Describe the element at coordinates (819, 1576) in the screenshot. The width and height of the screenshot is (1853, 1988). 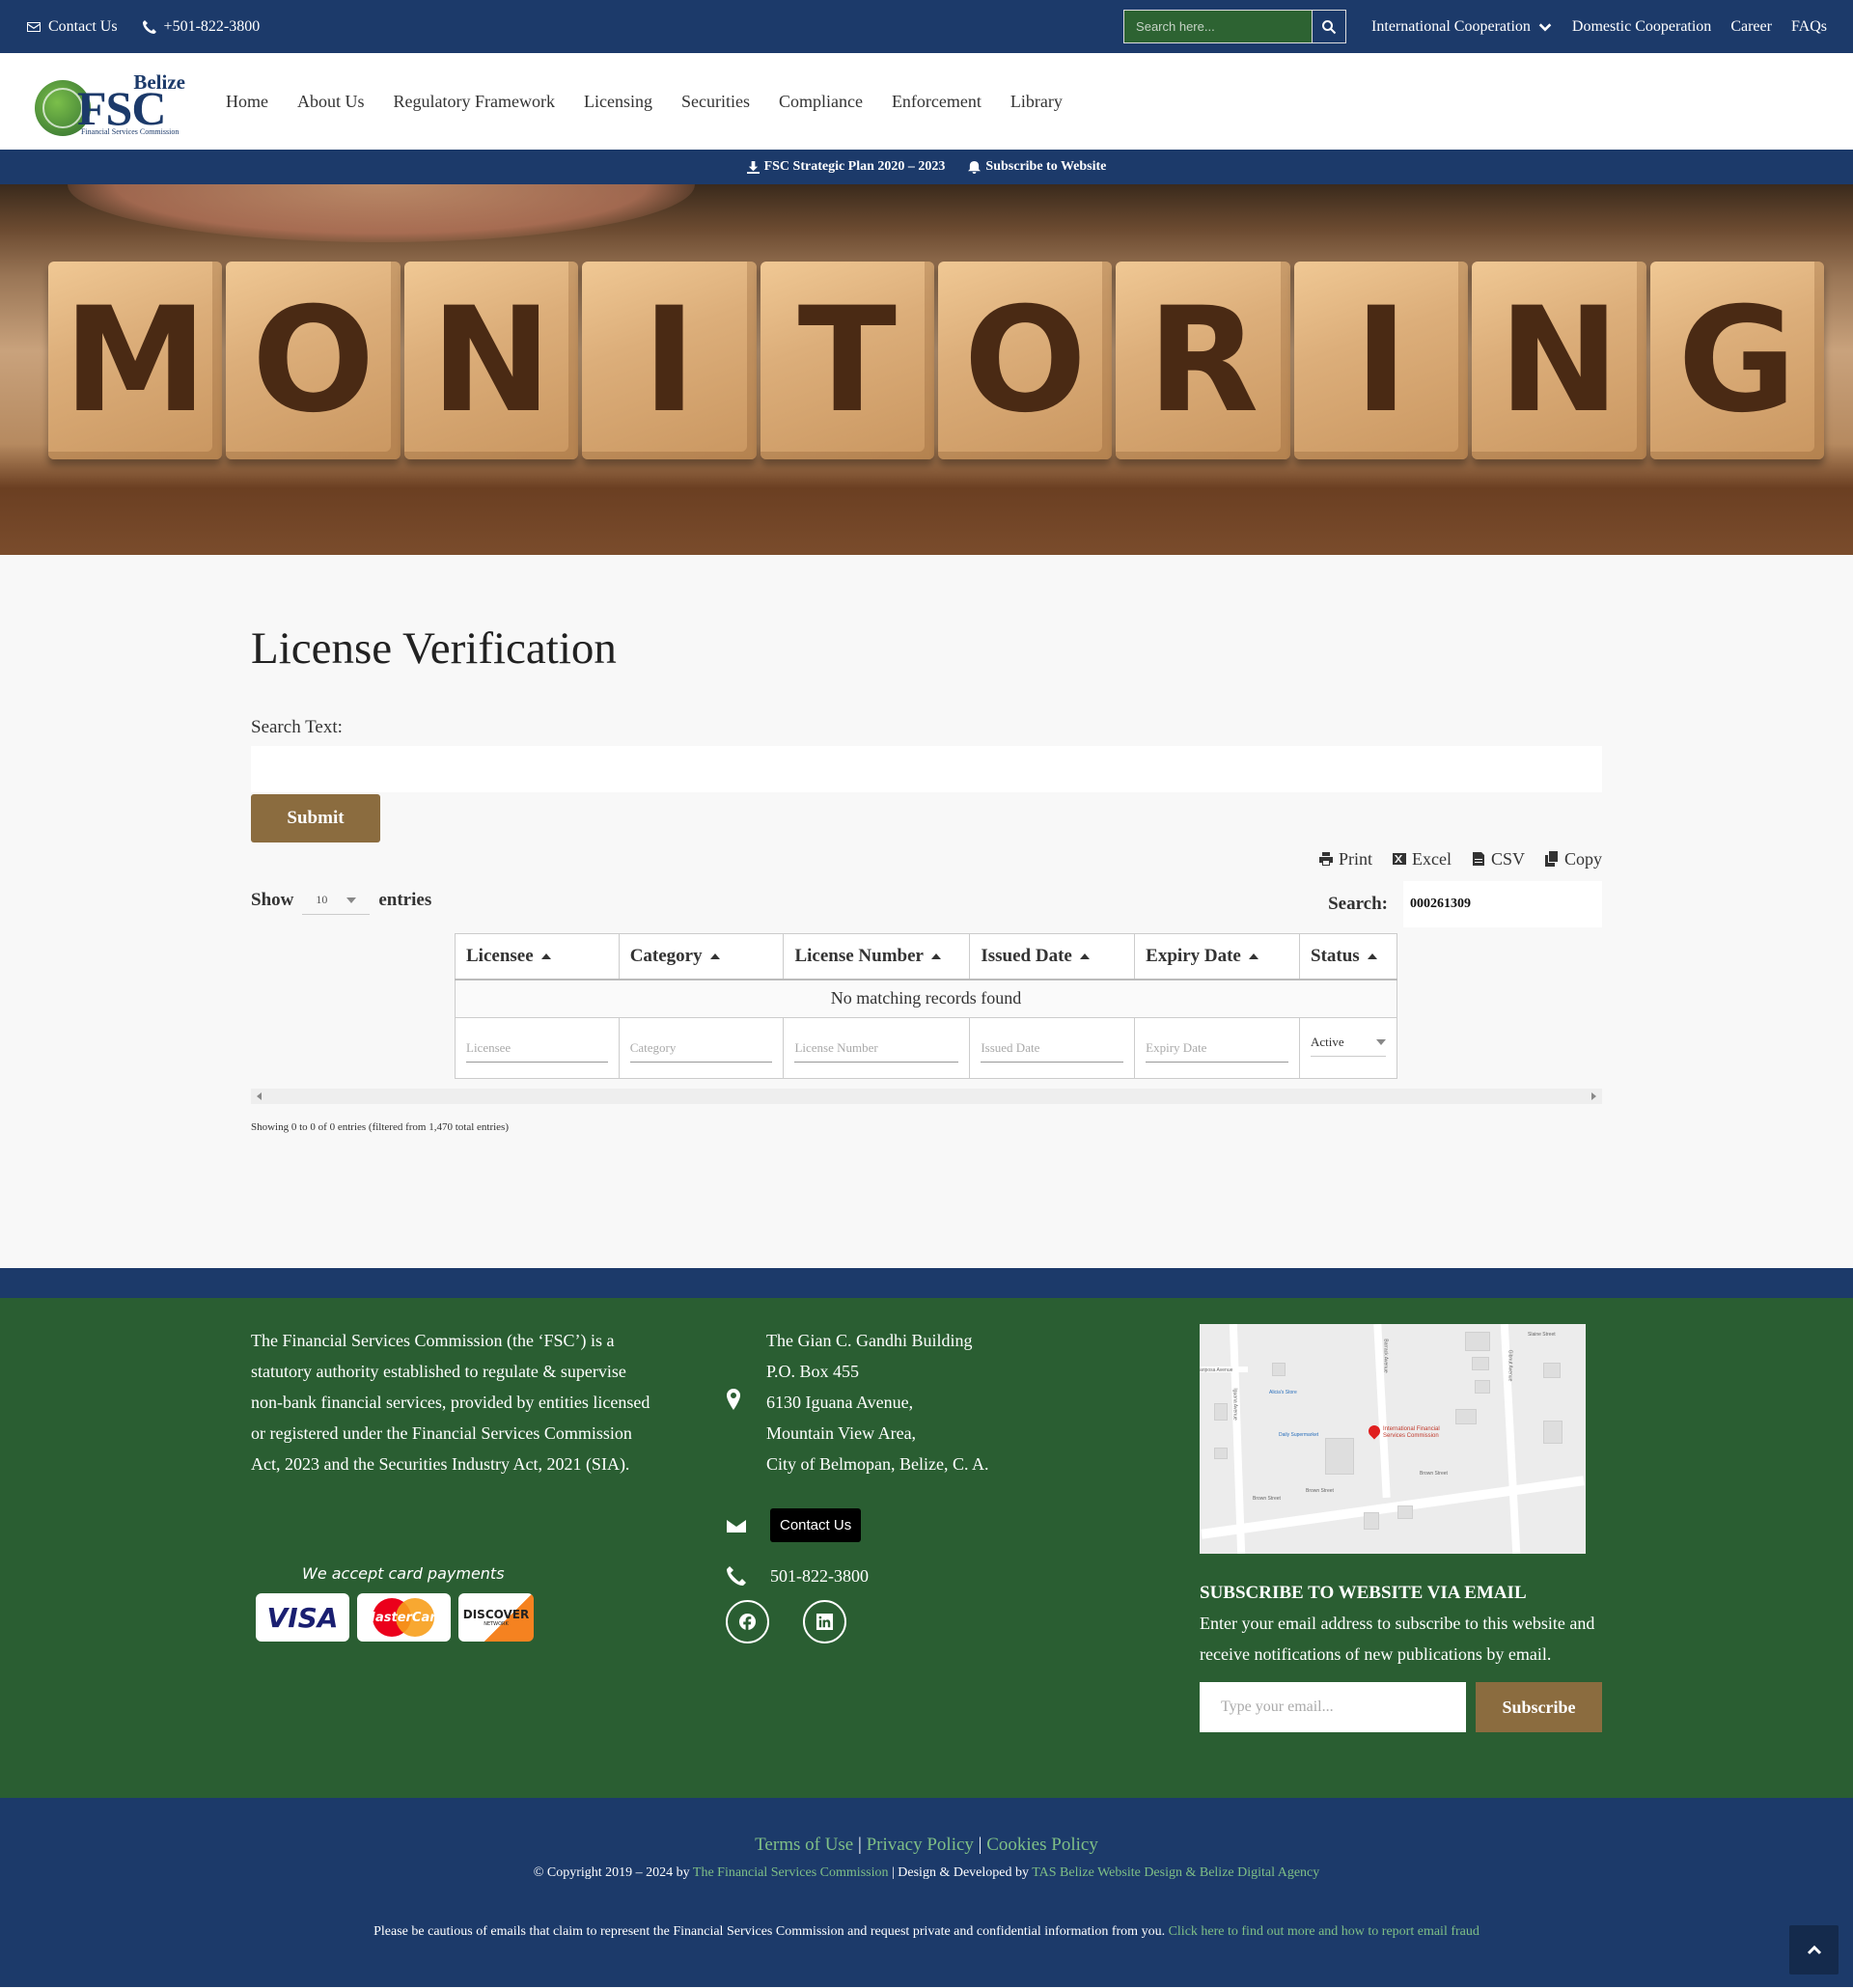
I see `footer-phone: 501-822-3800` at that location.